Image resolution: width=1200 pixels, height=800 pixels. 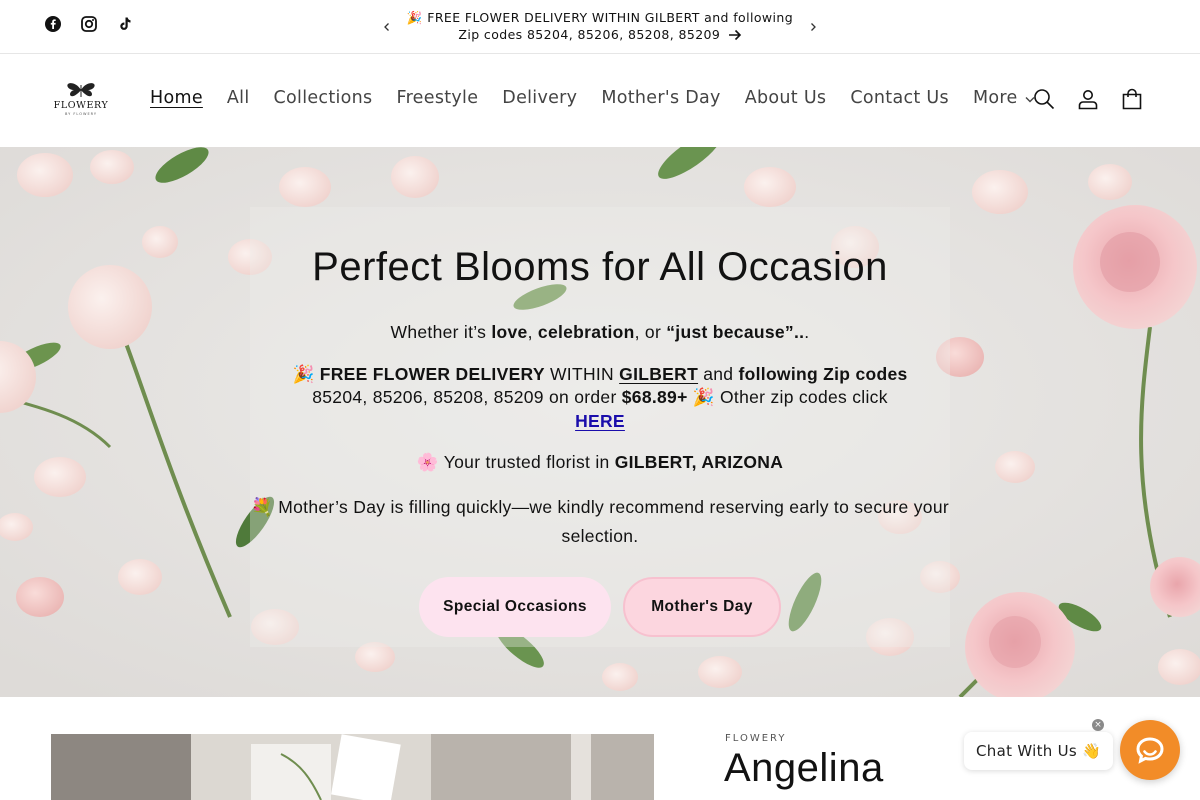 What do you see at coordinates (823, 373) in the screenshot?
I see `delivery-zip-label: following Zip codes` at bounding box center [823, 373].